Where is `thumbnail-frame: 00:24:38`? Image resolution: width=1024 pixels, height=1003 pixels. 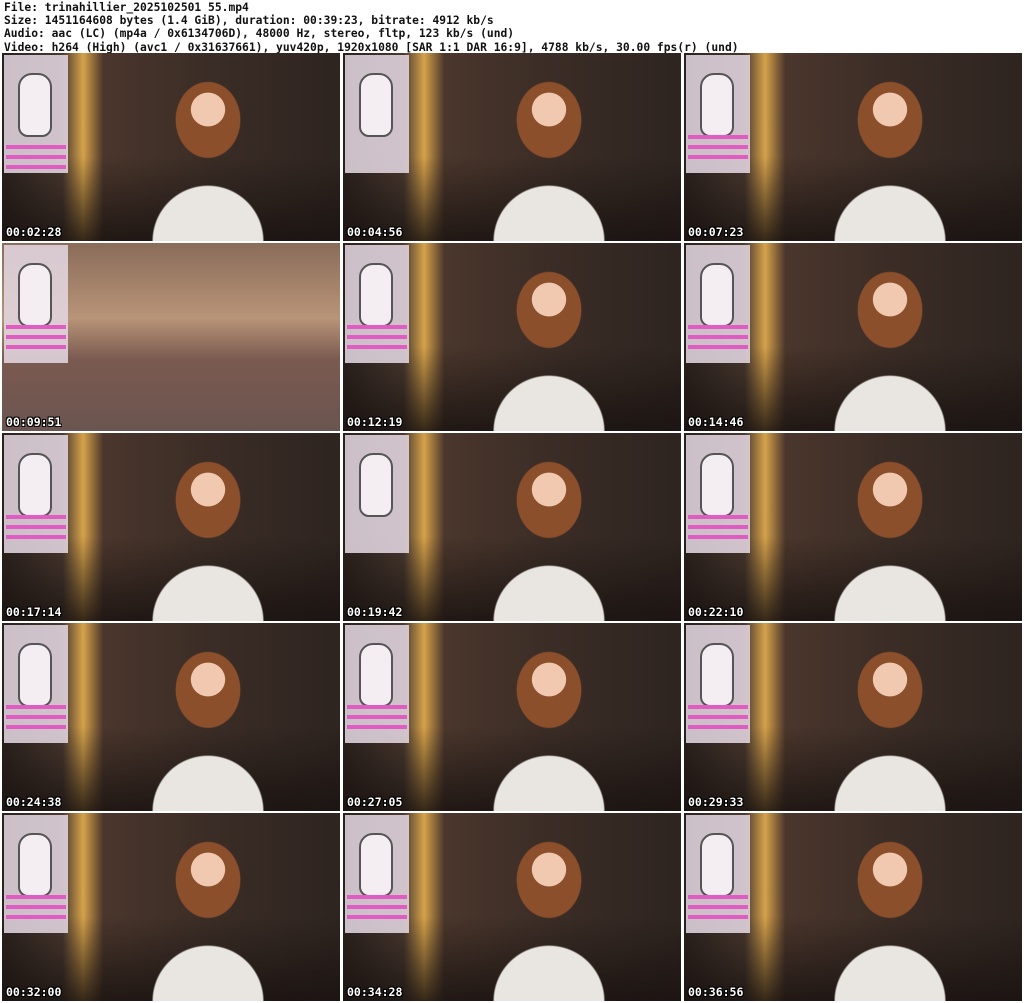
thumbnail-frame: 00:24:38 is located at coordinates (171, 717).